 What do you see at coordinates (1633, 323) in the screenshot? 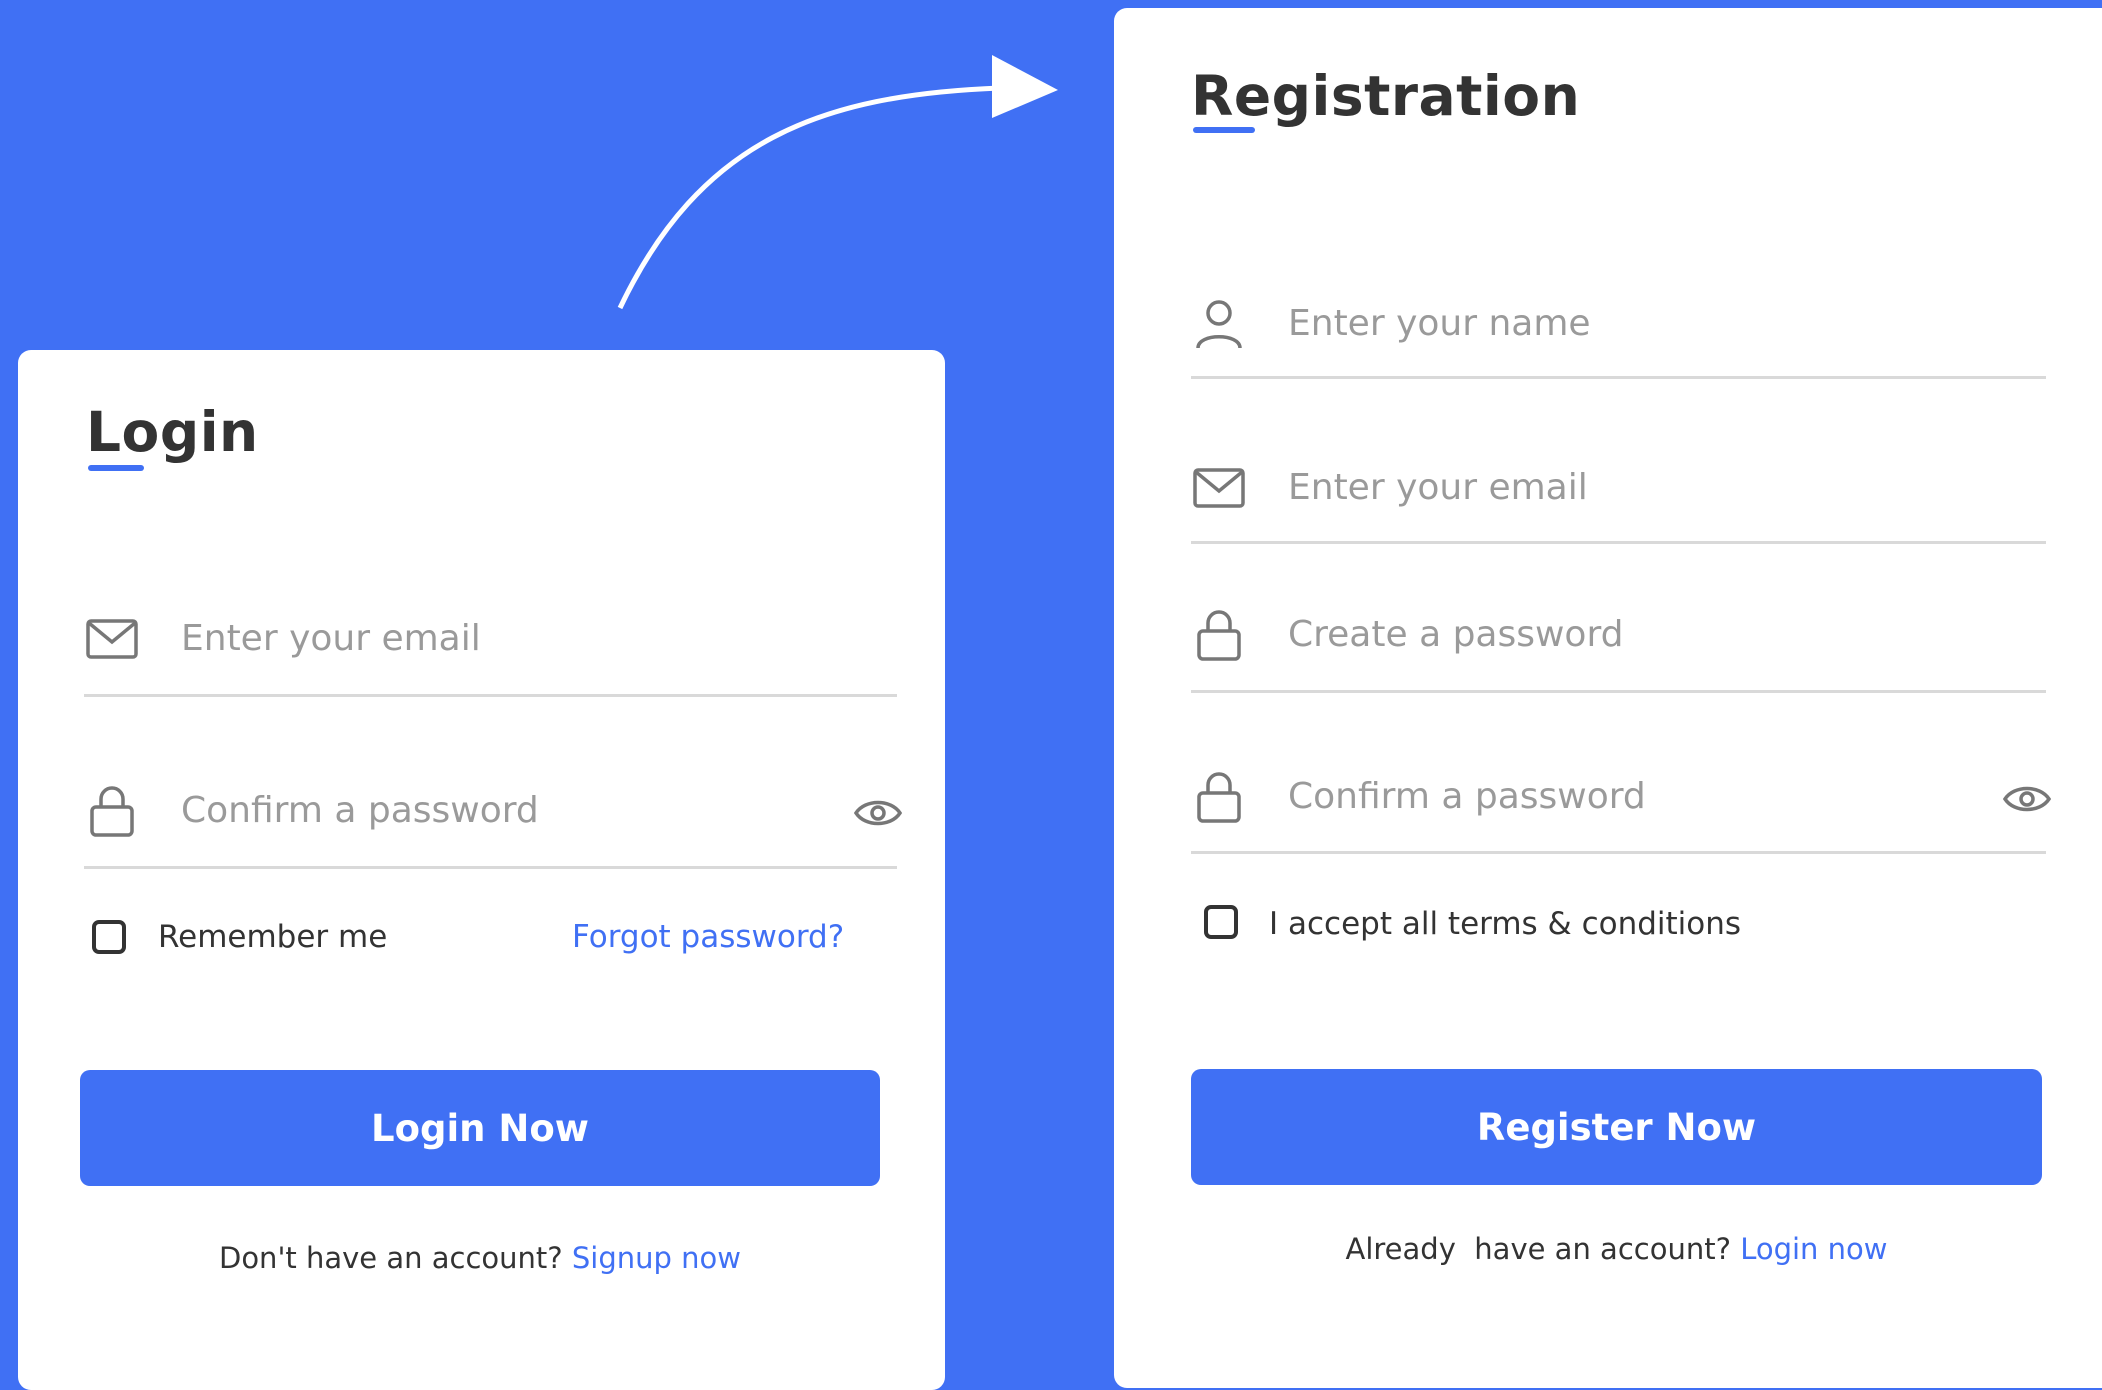
I see `reg-name-input` at bounding box center [1633, 323].